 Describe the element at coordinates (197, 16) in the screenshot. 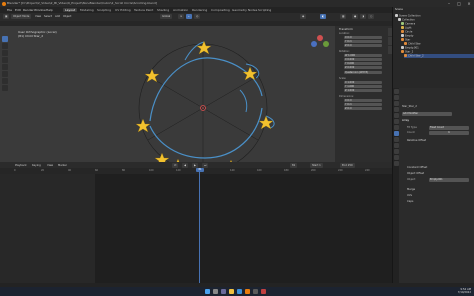

I see `proportional-edit-icon: ◎` at that location.